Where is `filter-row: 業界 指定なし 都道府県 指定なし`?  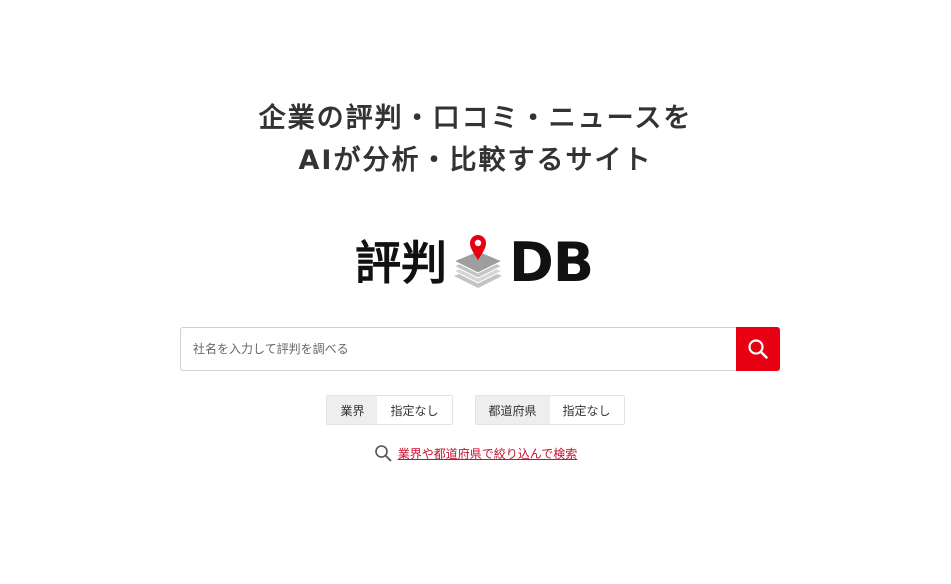 filter-row: 業界 指定なし 都道府県 指定なし is located at coordinates (475, 410).